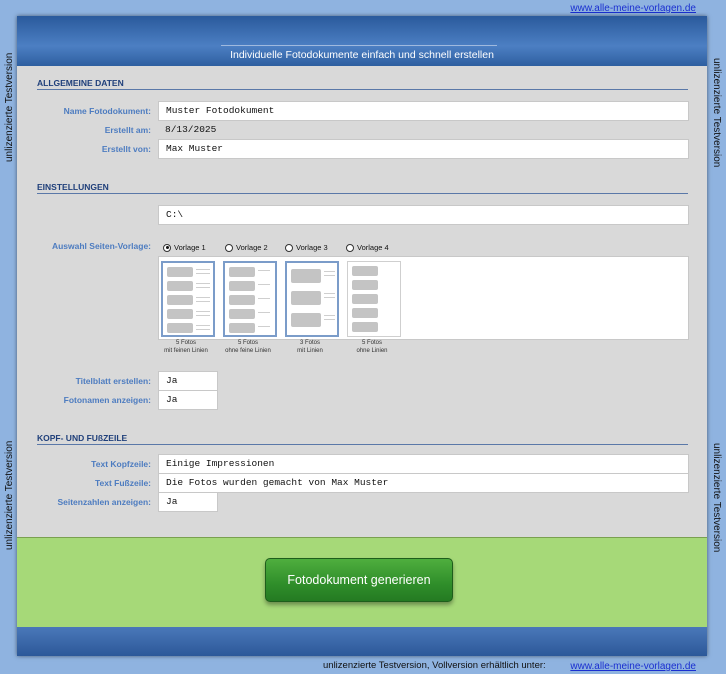 Image resolution: width=726 pixels, height=674 pixels. What do you see at coordinates (252, 247) in the screenshot?
I see `template-radio-label: Vorlage 2` at bounding box center [252, 247].